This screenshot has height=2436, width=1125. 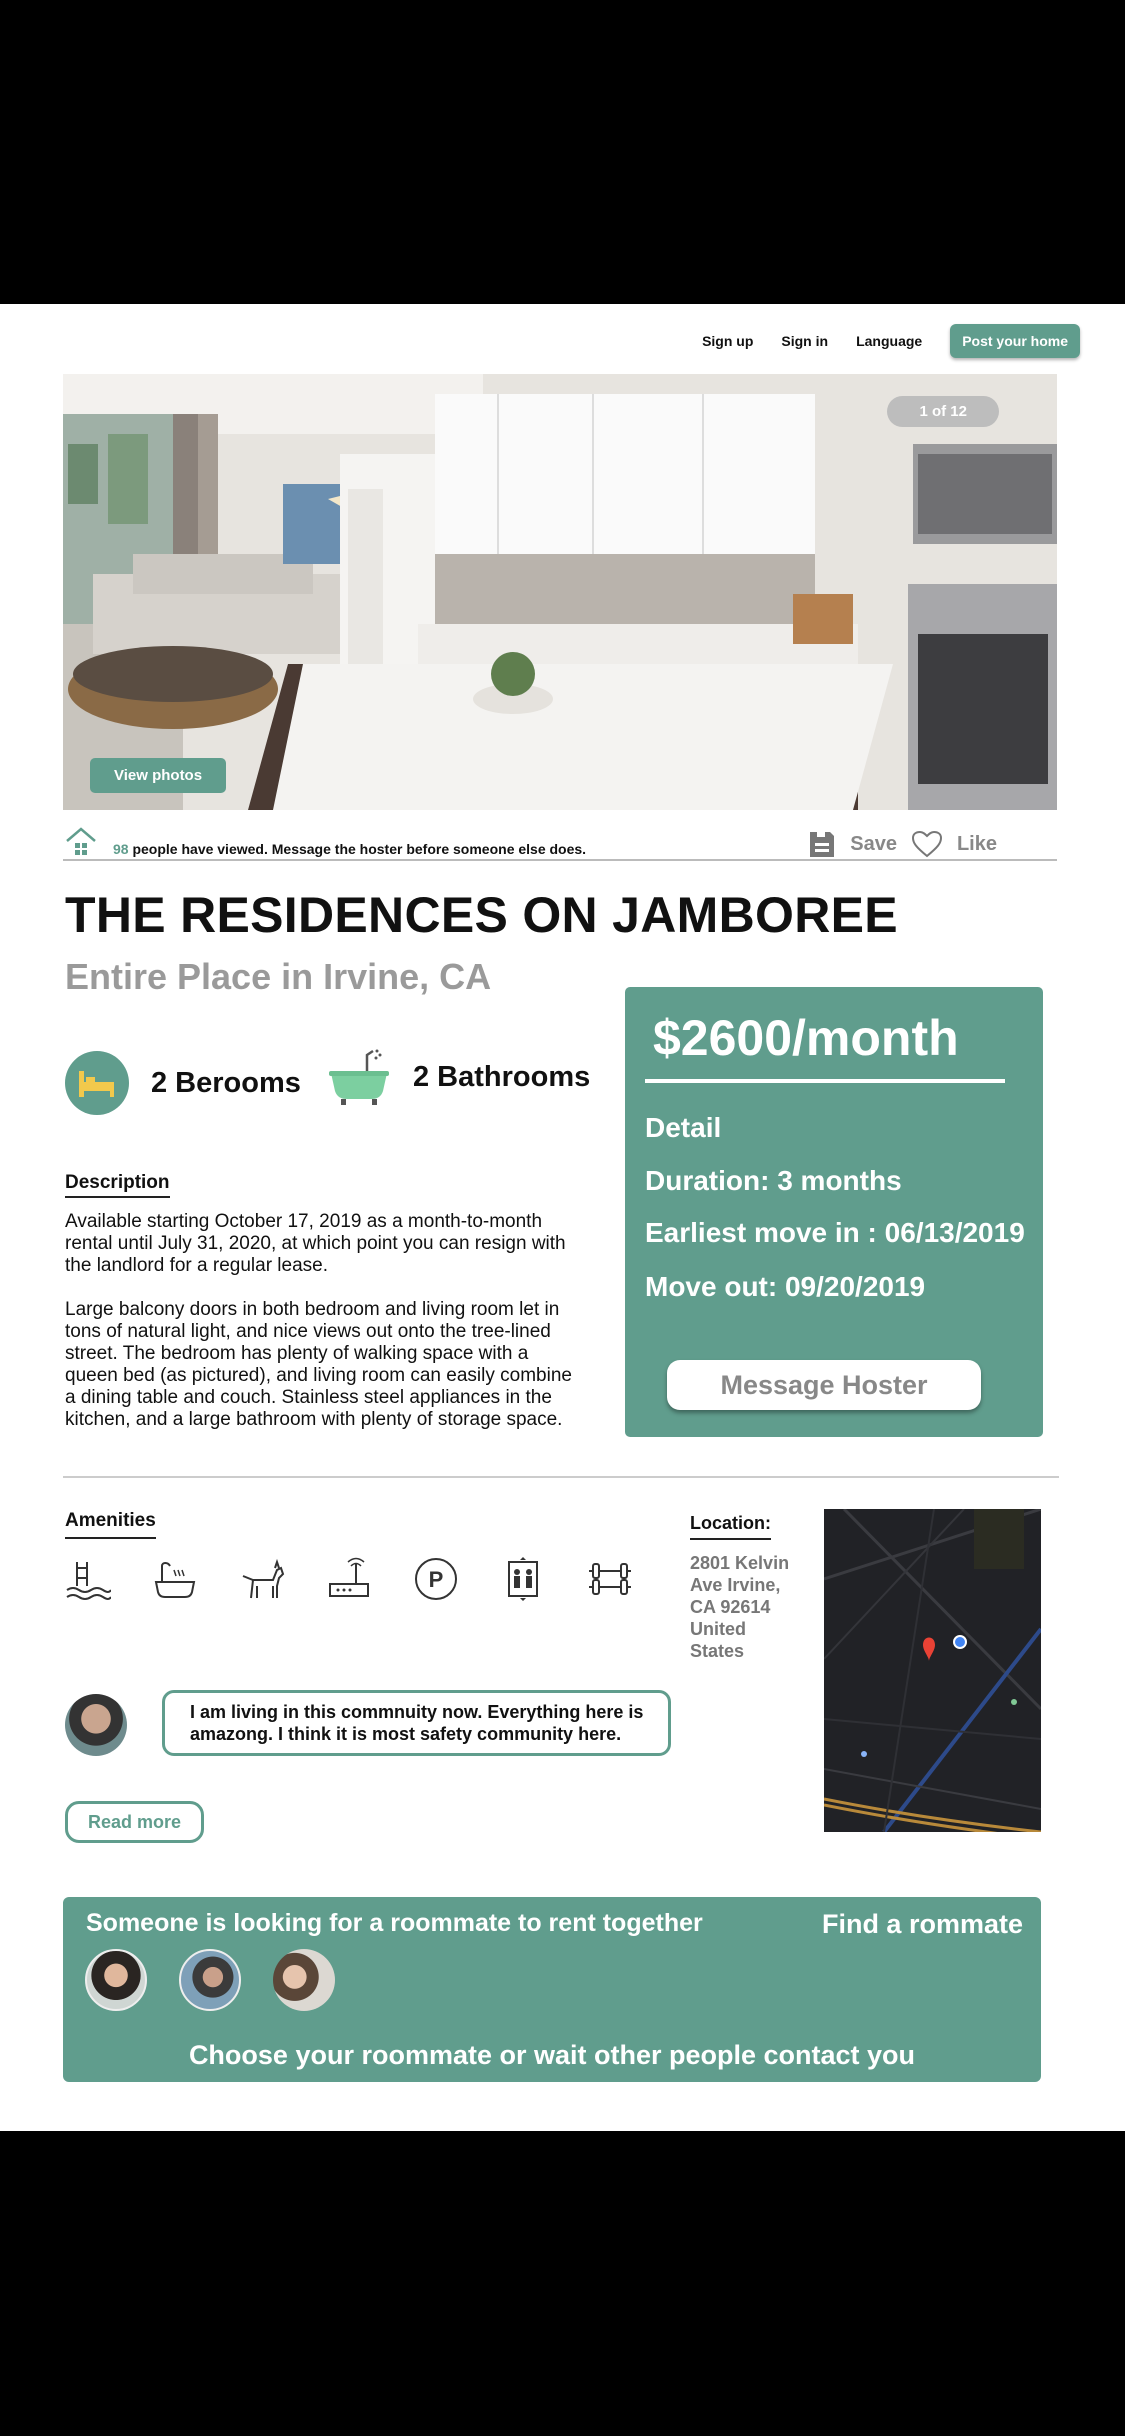 I want to click on amenities-heading: Amenities, so click(x=110, y=1524).